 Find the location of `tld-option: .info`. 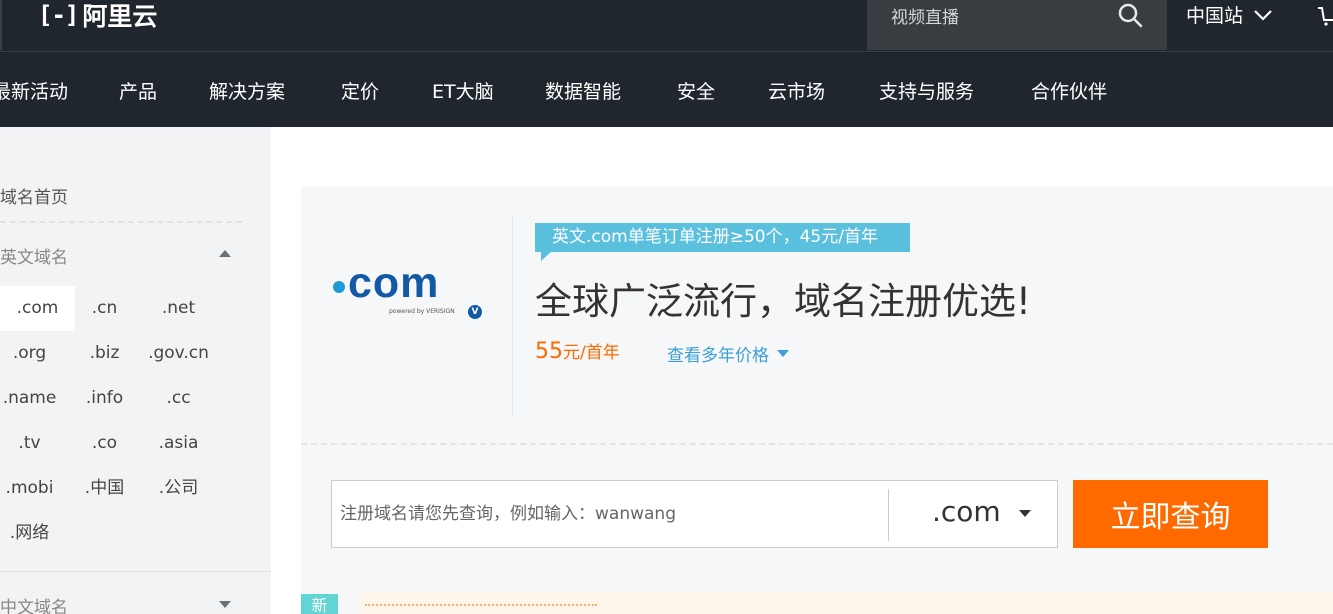

tld-option: .info is located at coordinates (104, 398).